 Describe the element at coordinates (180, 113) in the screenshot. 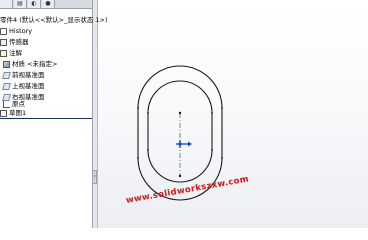

I see `centerline-endpoint-top` at that location.